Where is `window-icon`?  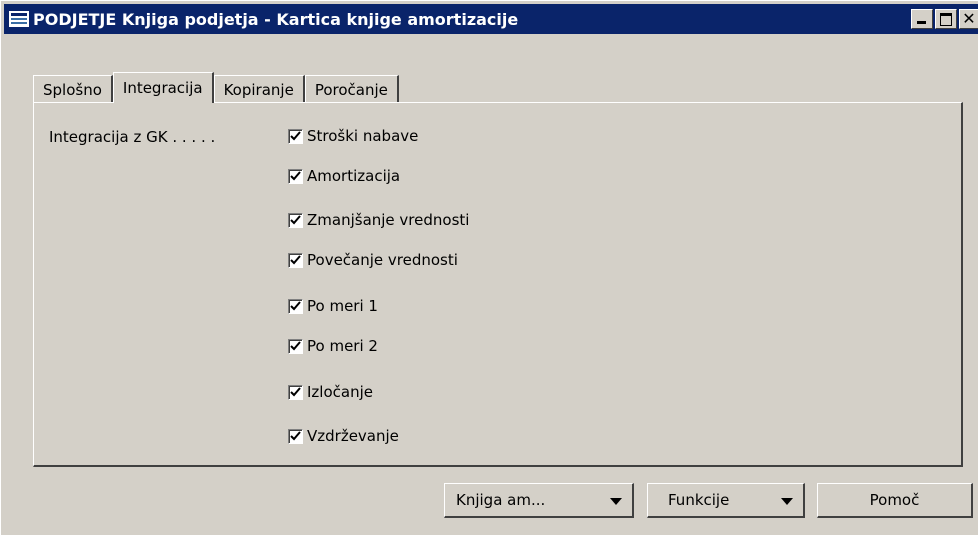 window-icon is located at coordinates (19, 19).